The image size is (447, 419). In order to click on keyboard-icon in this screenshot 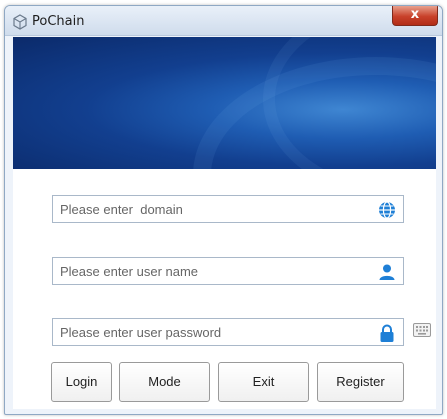, I will do `click(422, 330)`.